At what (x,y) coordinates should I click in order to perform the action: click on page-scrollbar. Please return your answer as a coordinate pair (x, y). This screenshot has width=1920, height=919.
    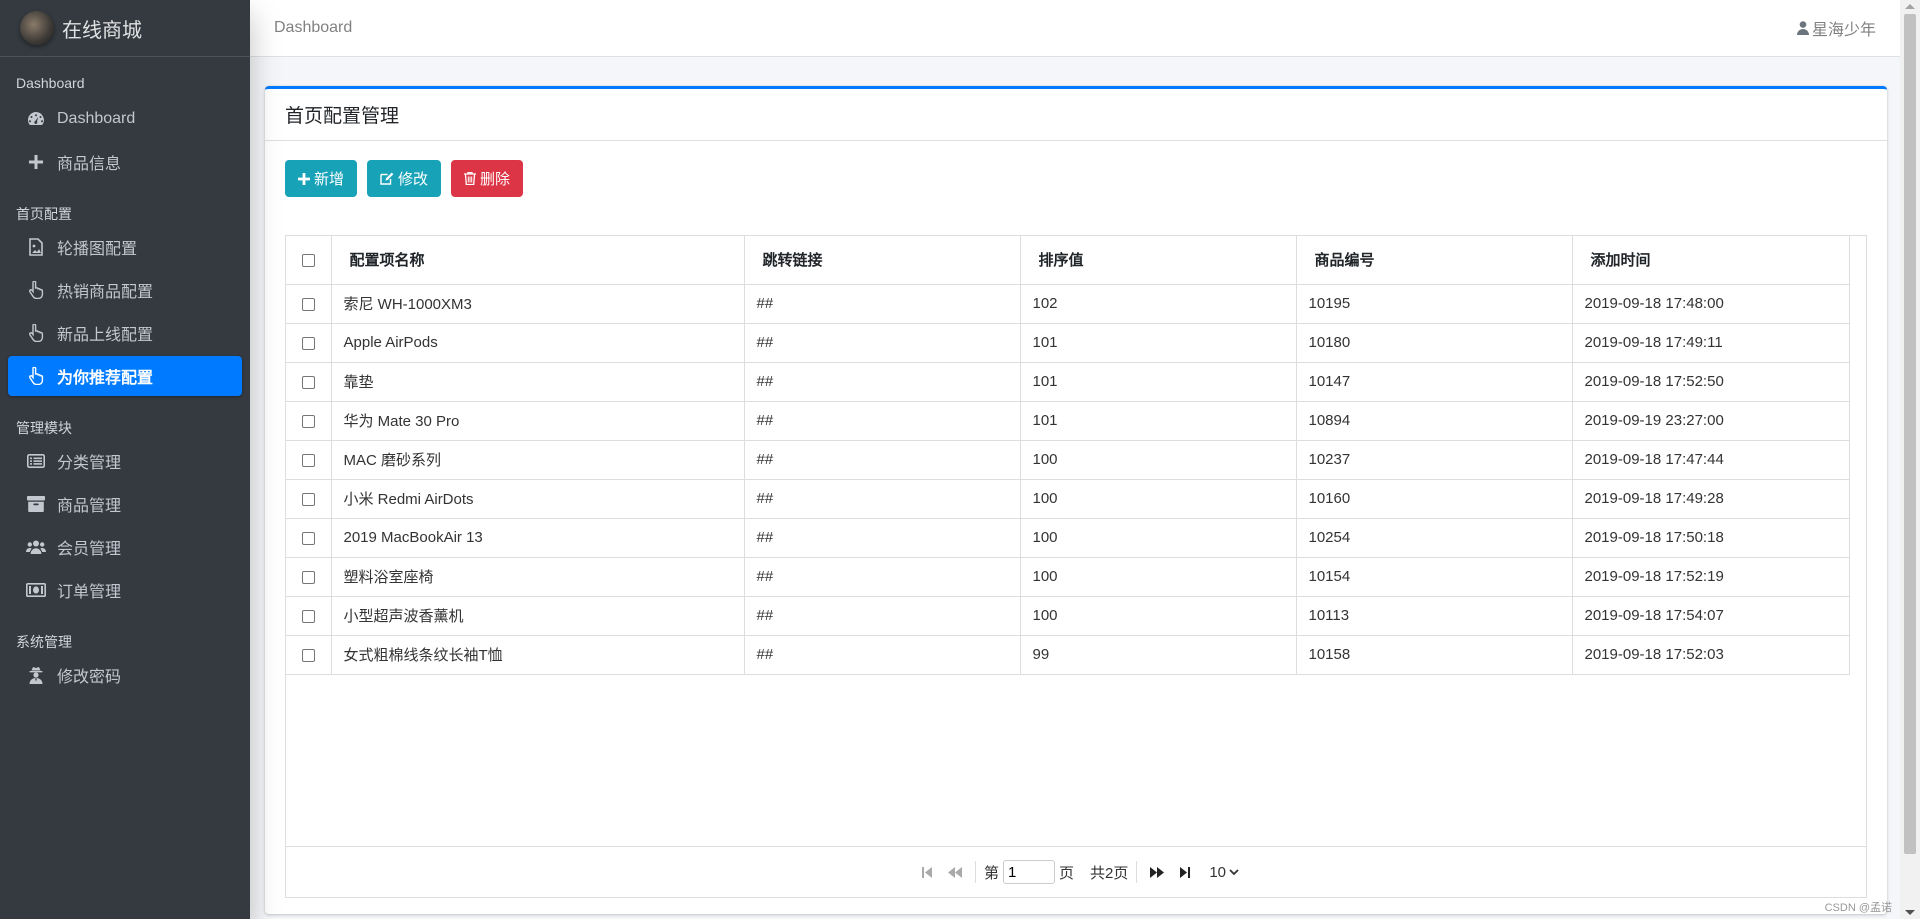
    Looking at the image, I should click on (1910, 459).